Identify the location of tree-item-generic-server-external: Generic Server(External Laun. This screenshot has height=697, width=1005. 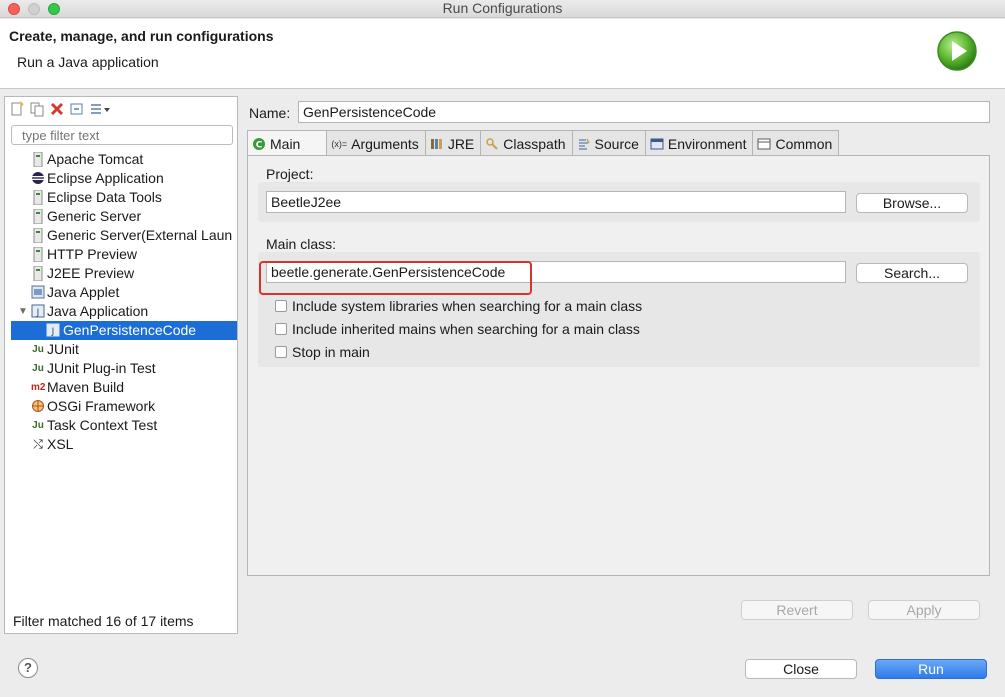
(121, 235).